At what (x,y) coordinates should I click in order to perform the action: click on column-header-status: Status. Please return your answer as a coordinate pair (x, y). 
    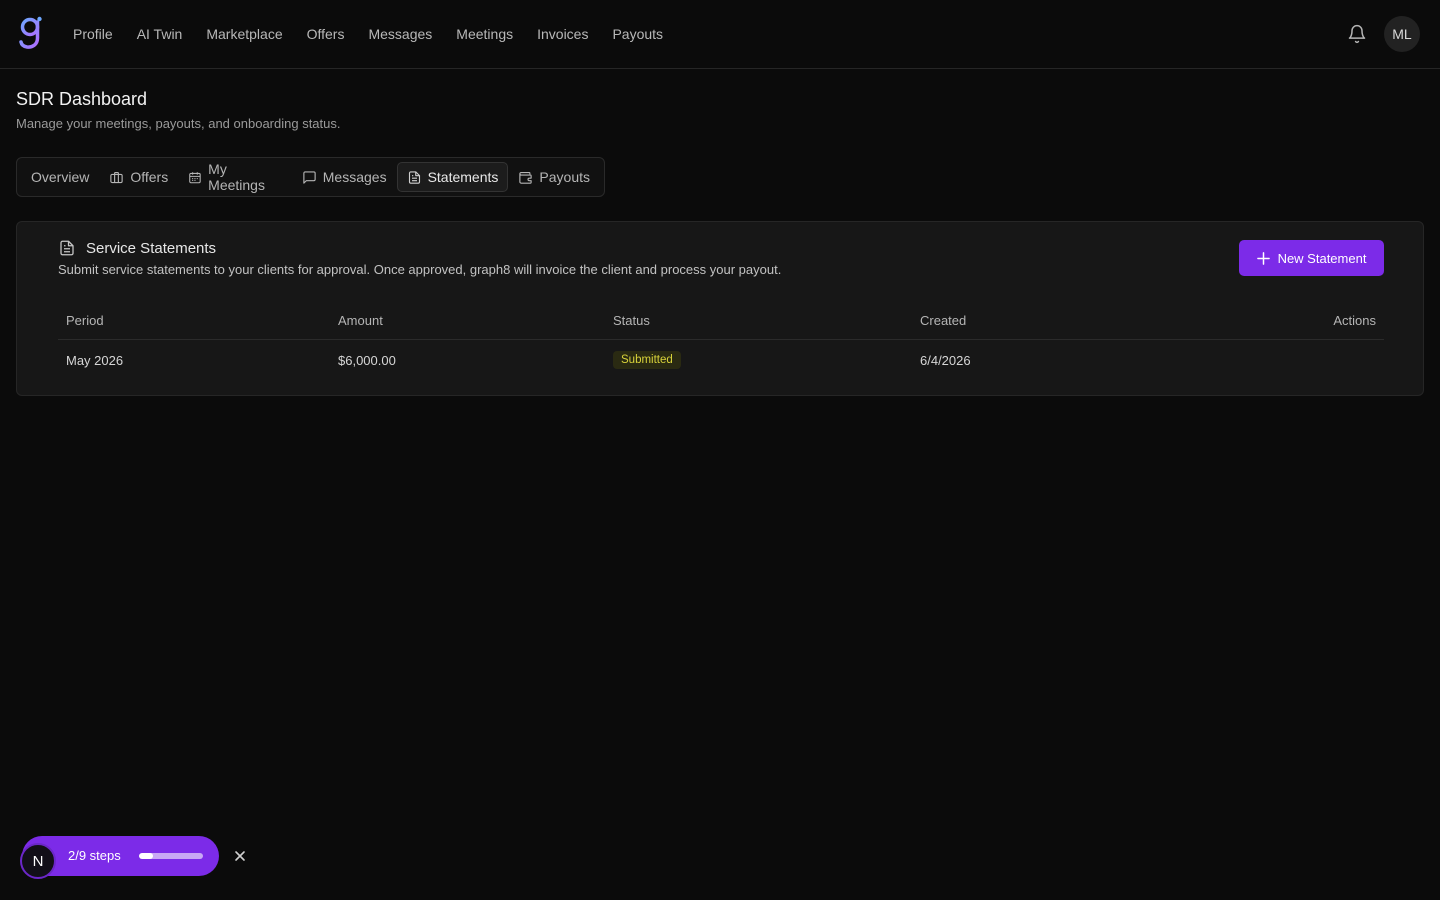
    Looking at the image, I should click on (631, 320).